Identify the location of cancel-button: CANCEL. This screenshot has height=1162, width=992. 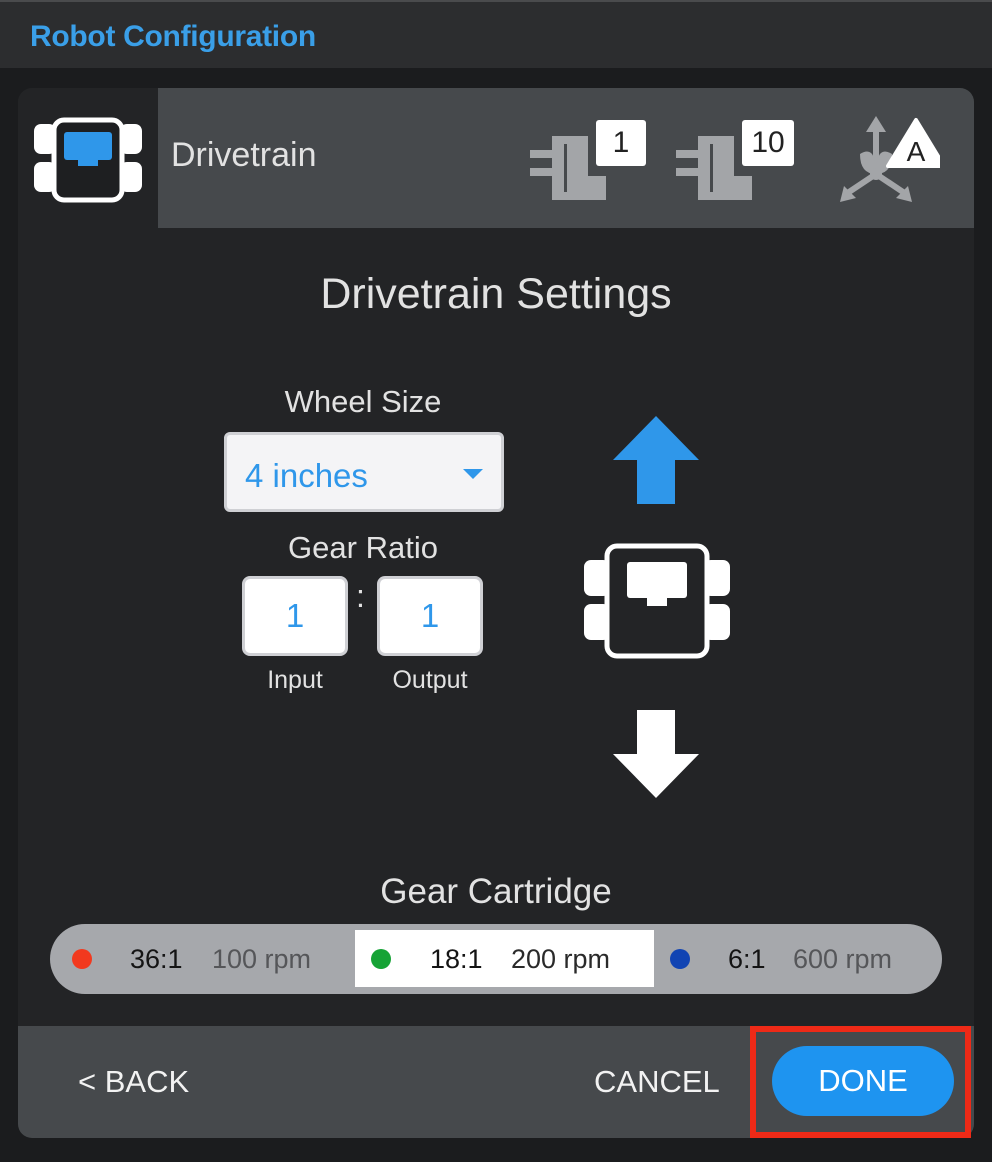
(657, 1082).